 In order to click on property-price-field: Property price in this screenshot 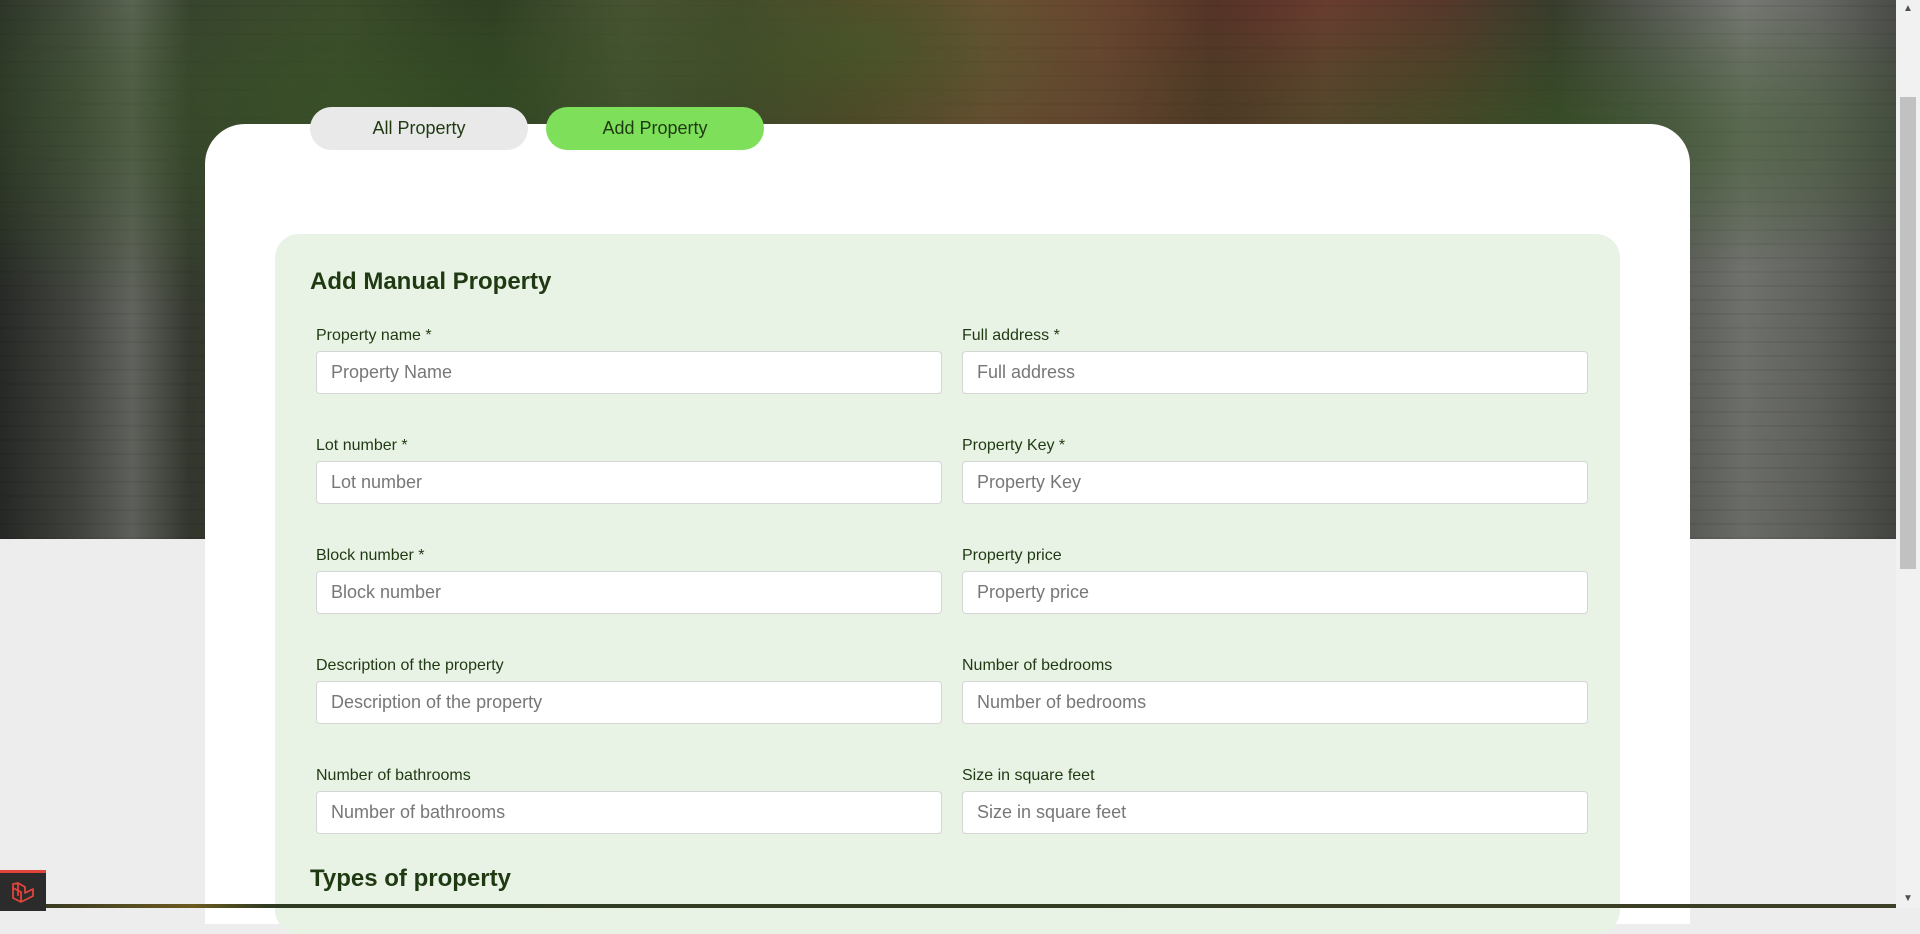, I will do `click(1275, 579)`.